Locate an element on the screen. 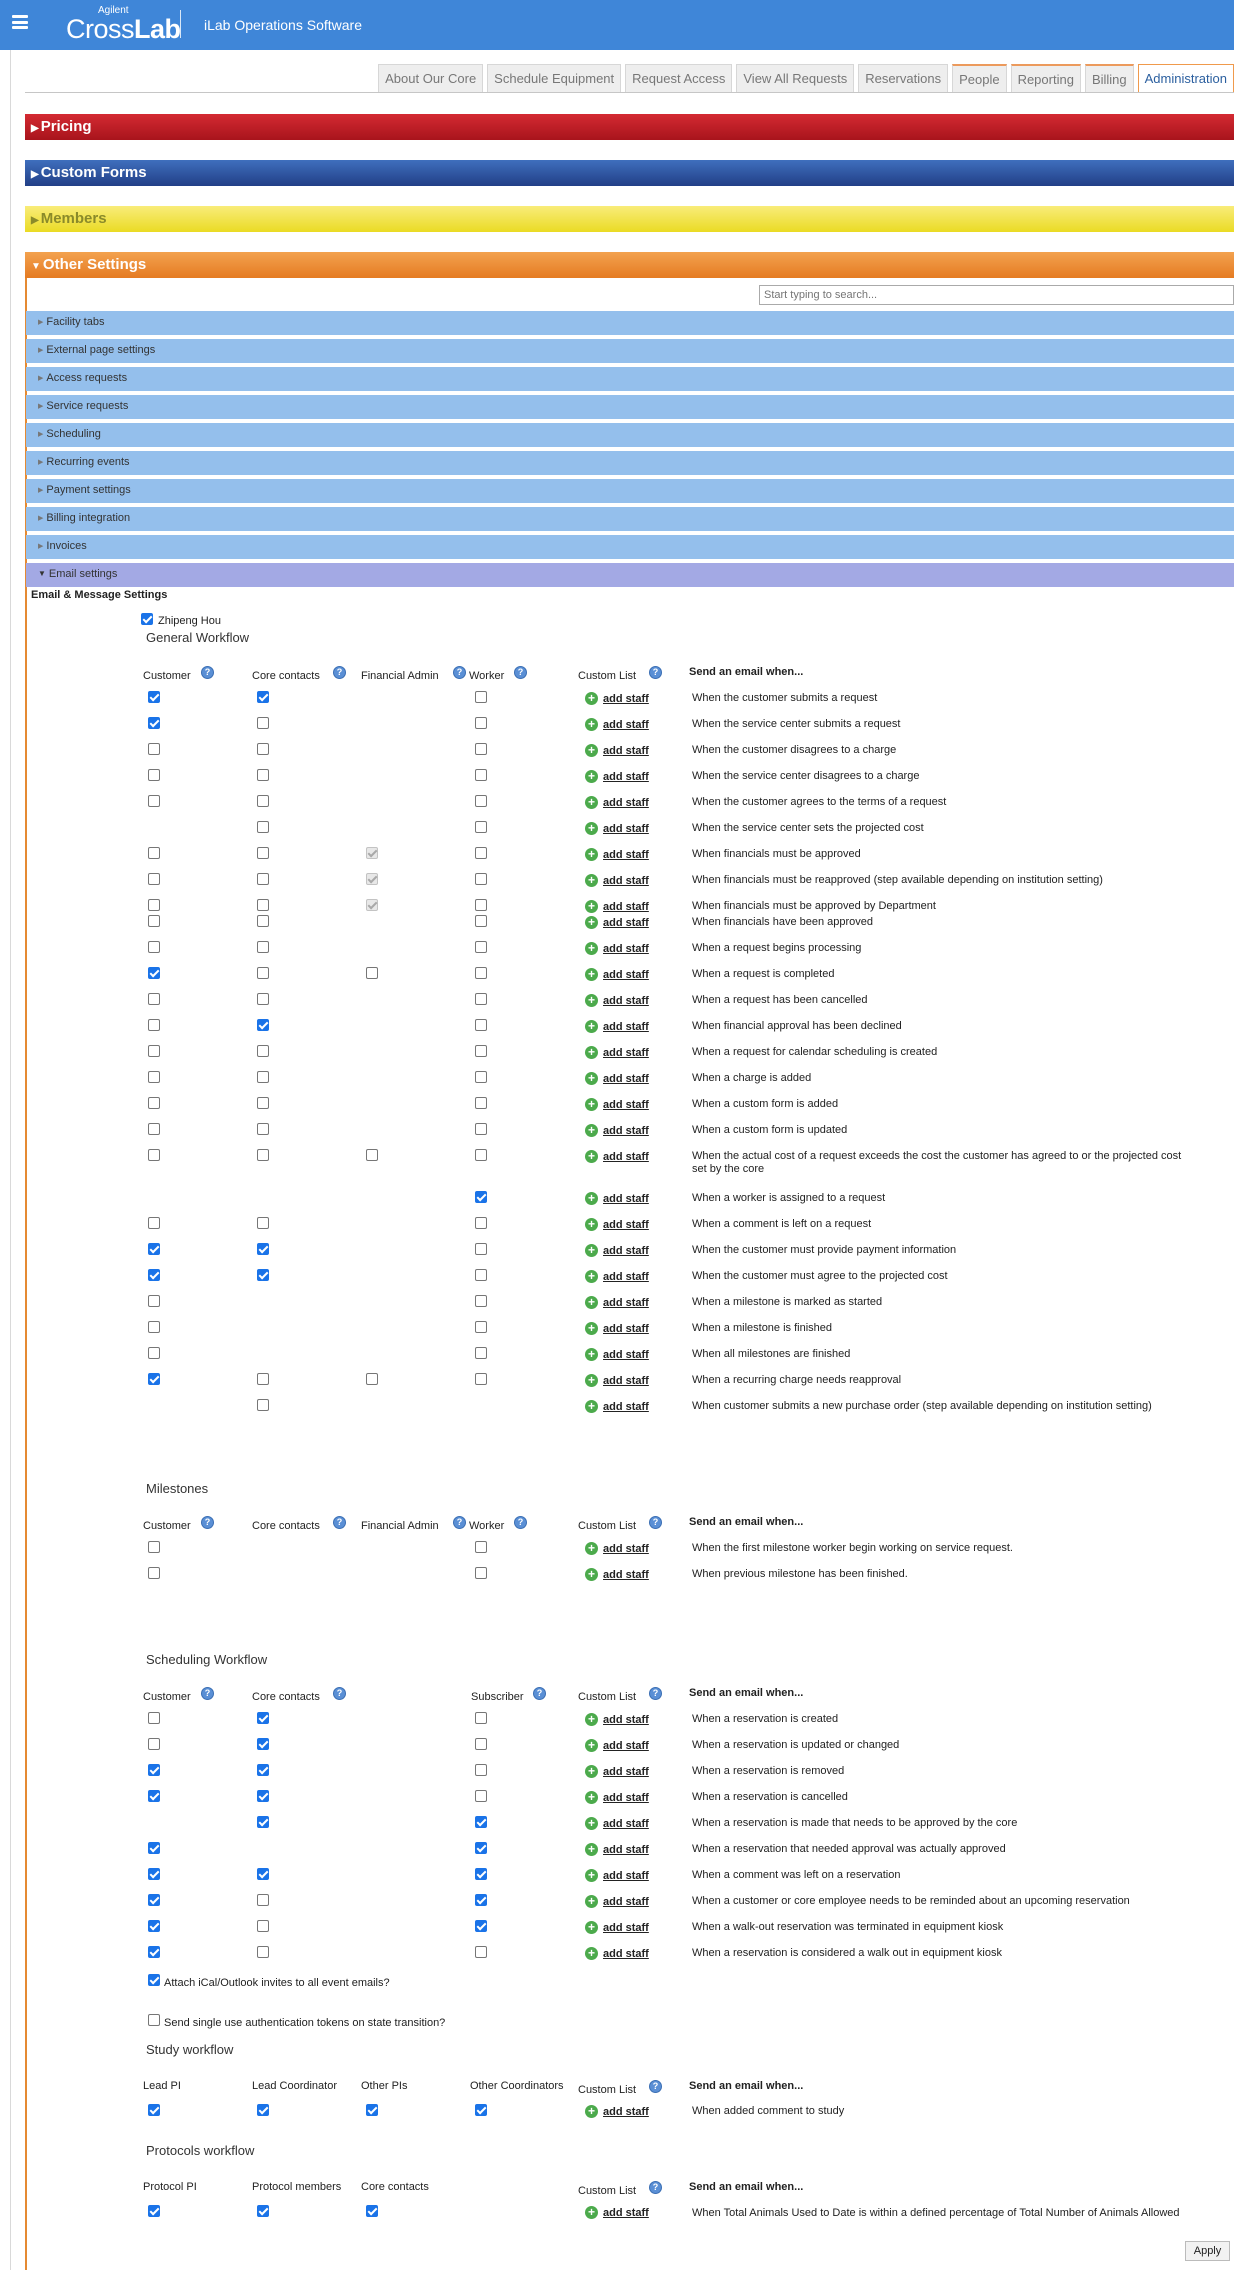  subsection-access-requests: ▶ Access requests is located at coordinates (630, 379).